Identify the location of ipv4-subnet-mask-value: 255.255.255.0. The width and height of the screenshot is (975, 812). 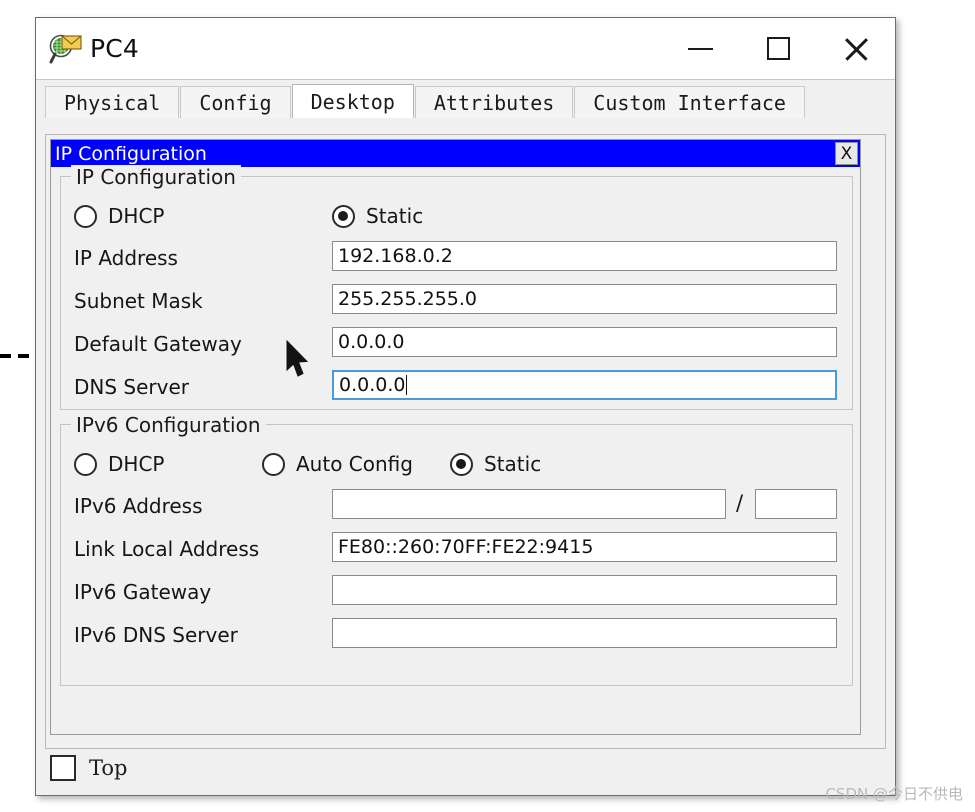
(408, 299).